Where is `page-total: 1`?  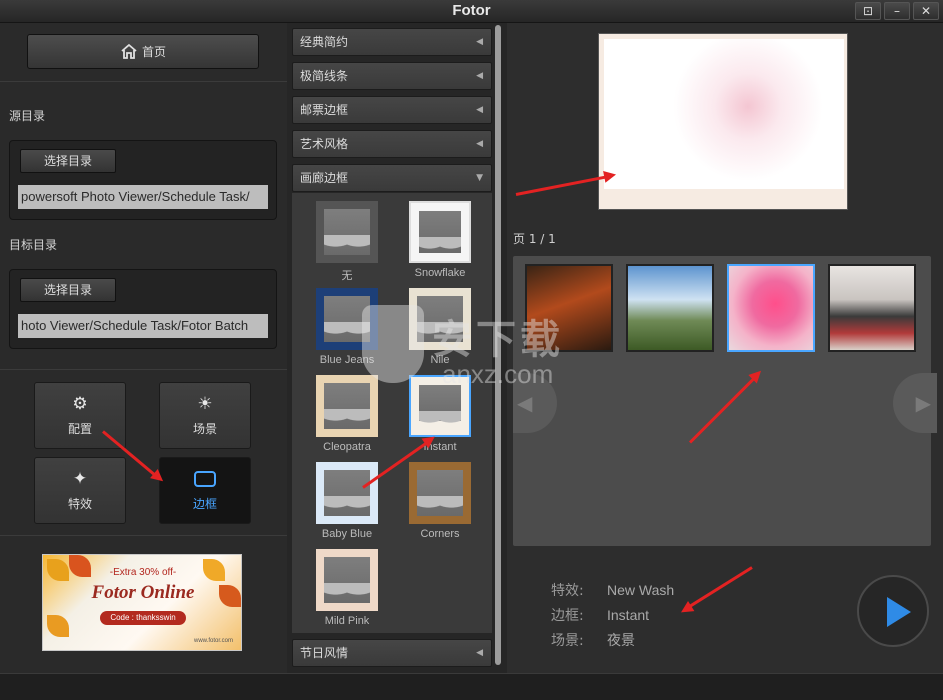
page-total: 1 is located at coordinates (552, 239).